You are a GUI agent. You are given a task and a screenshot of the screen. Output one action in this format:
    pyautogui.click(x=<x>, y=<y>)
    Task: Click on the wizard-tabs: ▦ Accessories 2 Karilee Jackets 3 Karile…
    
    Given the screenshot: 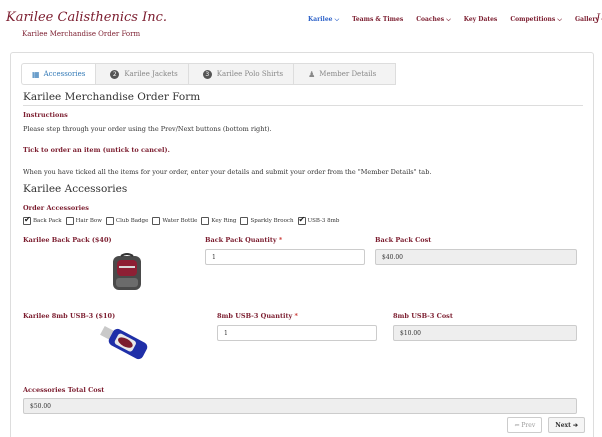 What is the action you would take?
    pyautogui.click(x=209, y=74)
    